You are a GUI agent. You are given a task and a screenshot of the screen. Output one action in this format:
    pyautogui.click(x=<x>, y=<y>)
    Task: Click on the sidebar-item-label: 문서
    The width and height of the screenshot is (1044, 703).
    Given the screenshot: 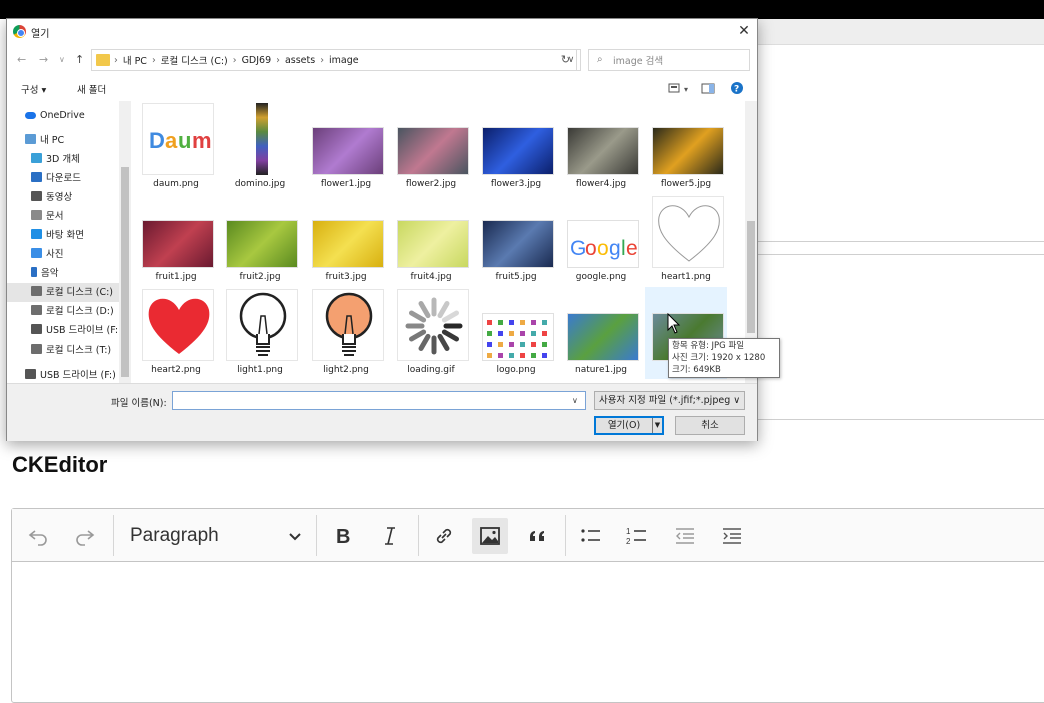 What is the action you would take?
    pyautogui.click(x=55, y=216)
    